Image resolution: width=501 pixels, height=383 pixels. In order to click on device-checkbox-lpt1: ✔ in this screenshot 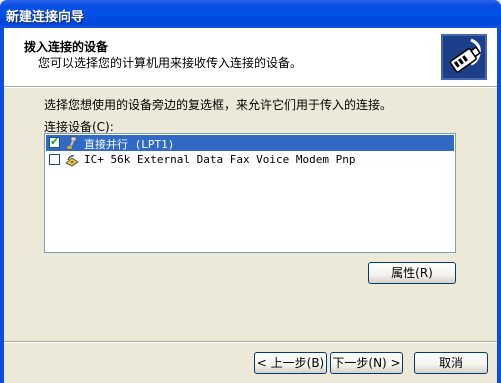, I will do `click(54, 141)`.